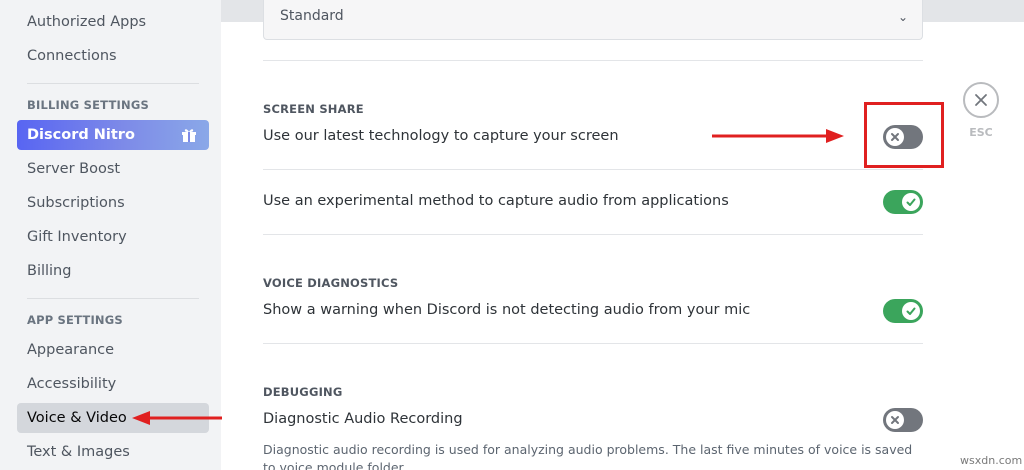  Describe the element at coordinates (902, 17) in the screenshot. I see `chevron-down-icon: ⌄` at that location.